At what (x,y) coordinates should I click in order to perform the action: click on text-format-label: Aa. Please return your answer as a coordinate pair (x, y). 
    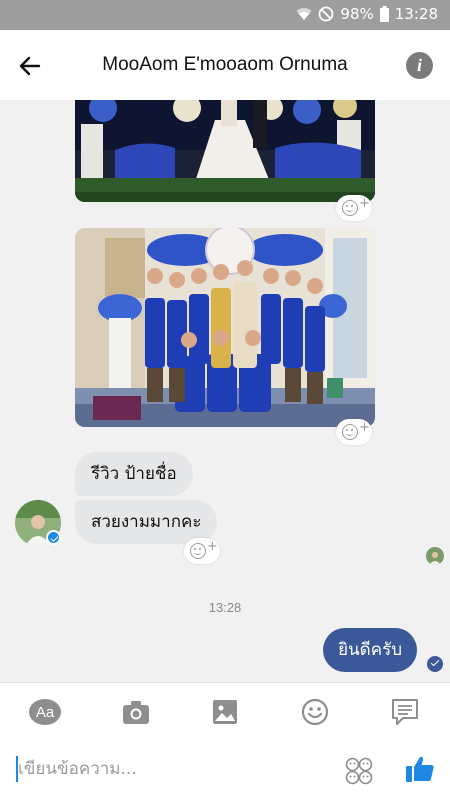
    Looking at the image, I should click on (45, 712).